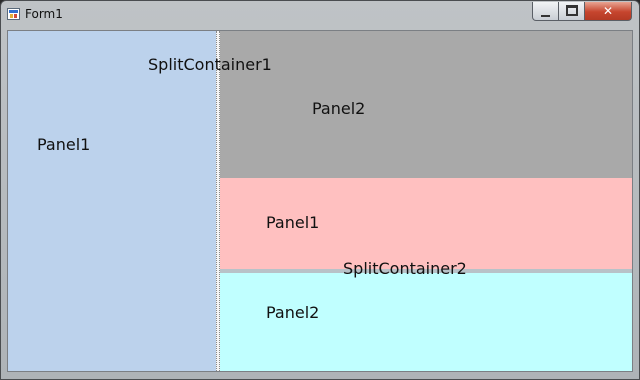  I want to click on maximize-button, so click(571, 11).